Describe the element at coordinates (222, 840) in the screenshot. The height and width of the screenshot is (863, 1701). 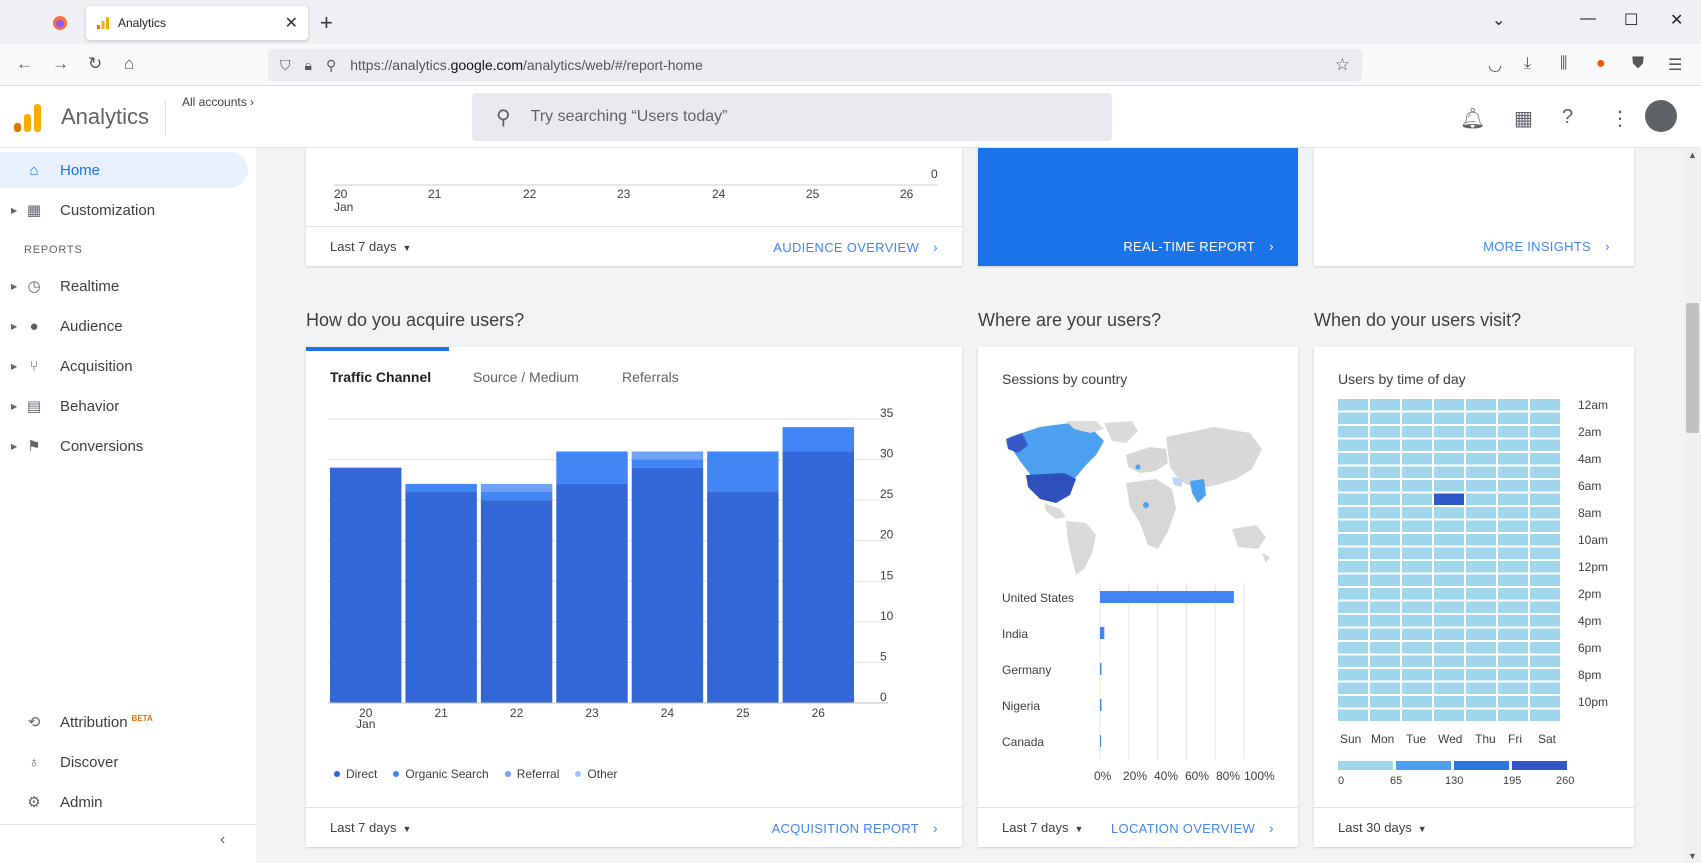
I see `collapse-sidebar-icon: ‹` at that location.